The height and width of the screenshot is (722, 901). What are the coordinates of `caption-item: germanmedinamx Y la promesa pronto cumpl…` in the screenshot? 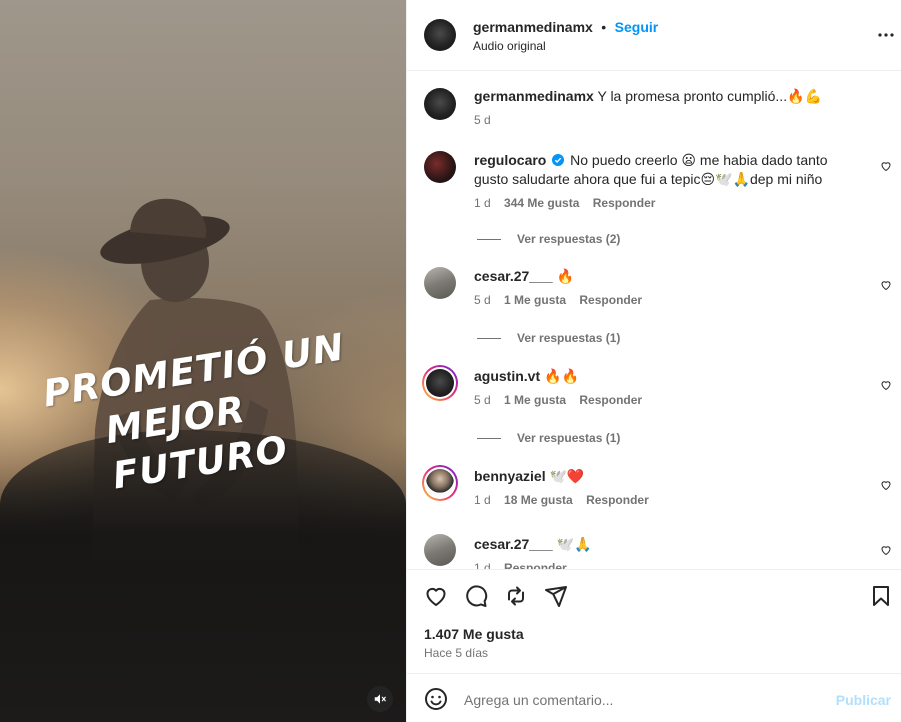 It's located at (654, 106).